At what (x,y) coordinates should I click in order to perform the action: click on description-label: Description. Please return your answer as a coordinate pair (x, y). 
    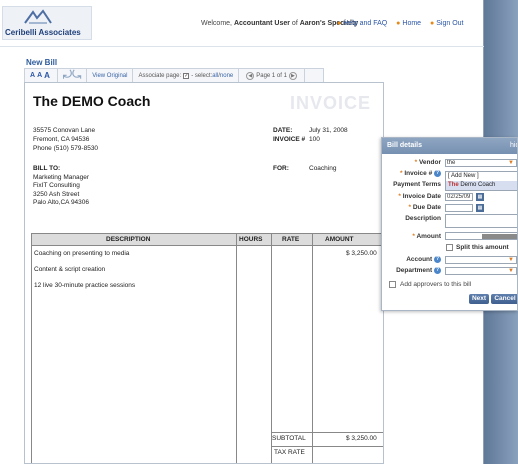
    Looking at the image, I should click on (423, 218).